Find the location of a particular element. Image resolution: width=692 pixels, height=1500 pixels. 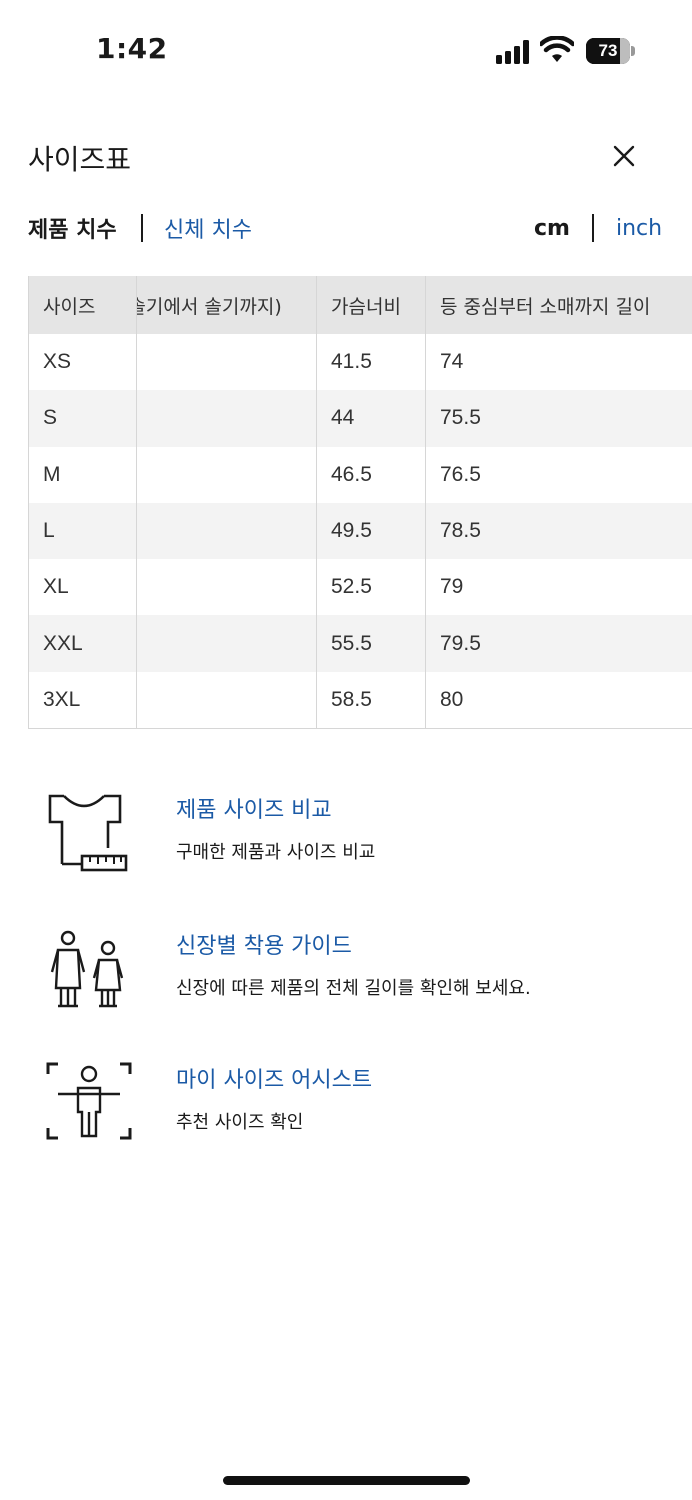

table-row: M 46.5 76.5 is located at coordinates (360, 474).